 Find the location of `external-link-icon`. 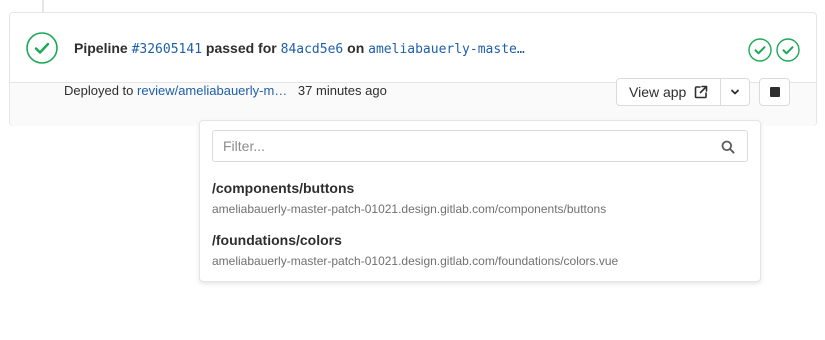

external-link-icon is located at coordinates (701, 92).